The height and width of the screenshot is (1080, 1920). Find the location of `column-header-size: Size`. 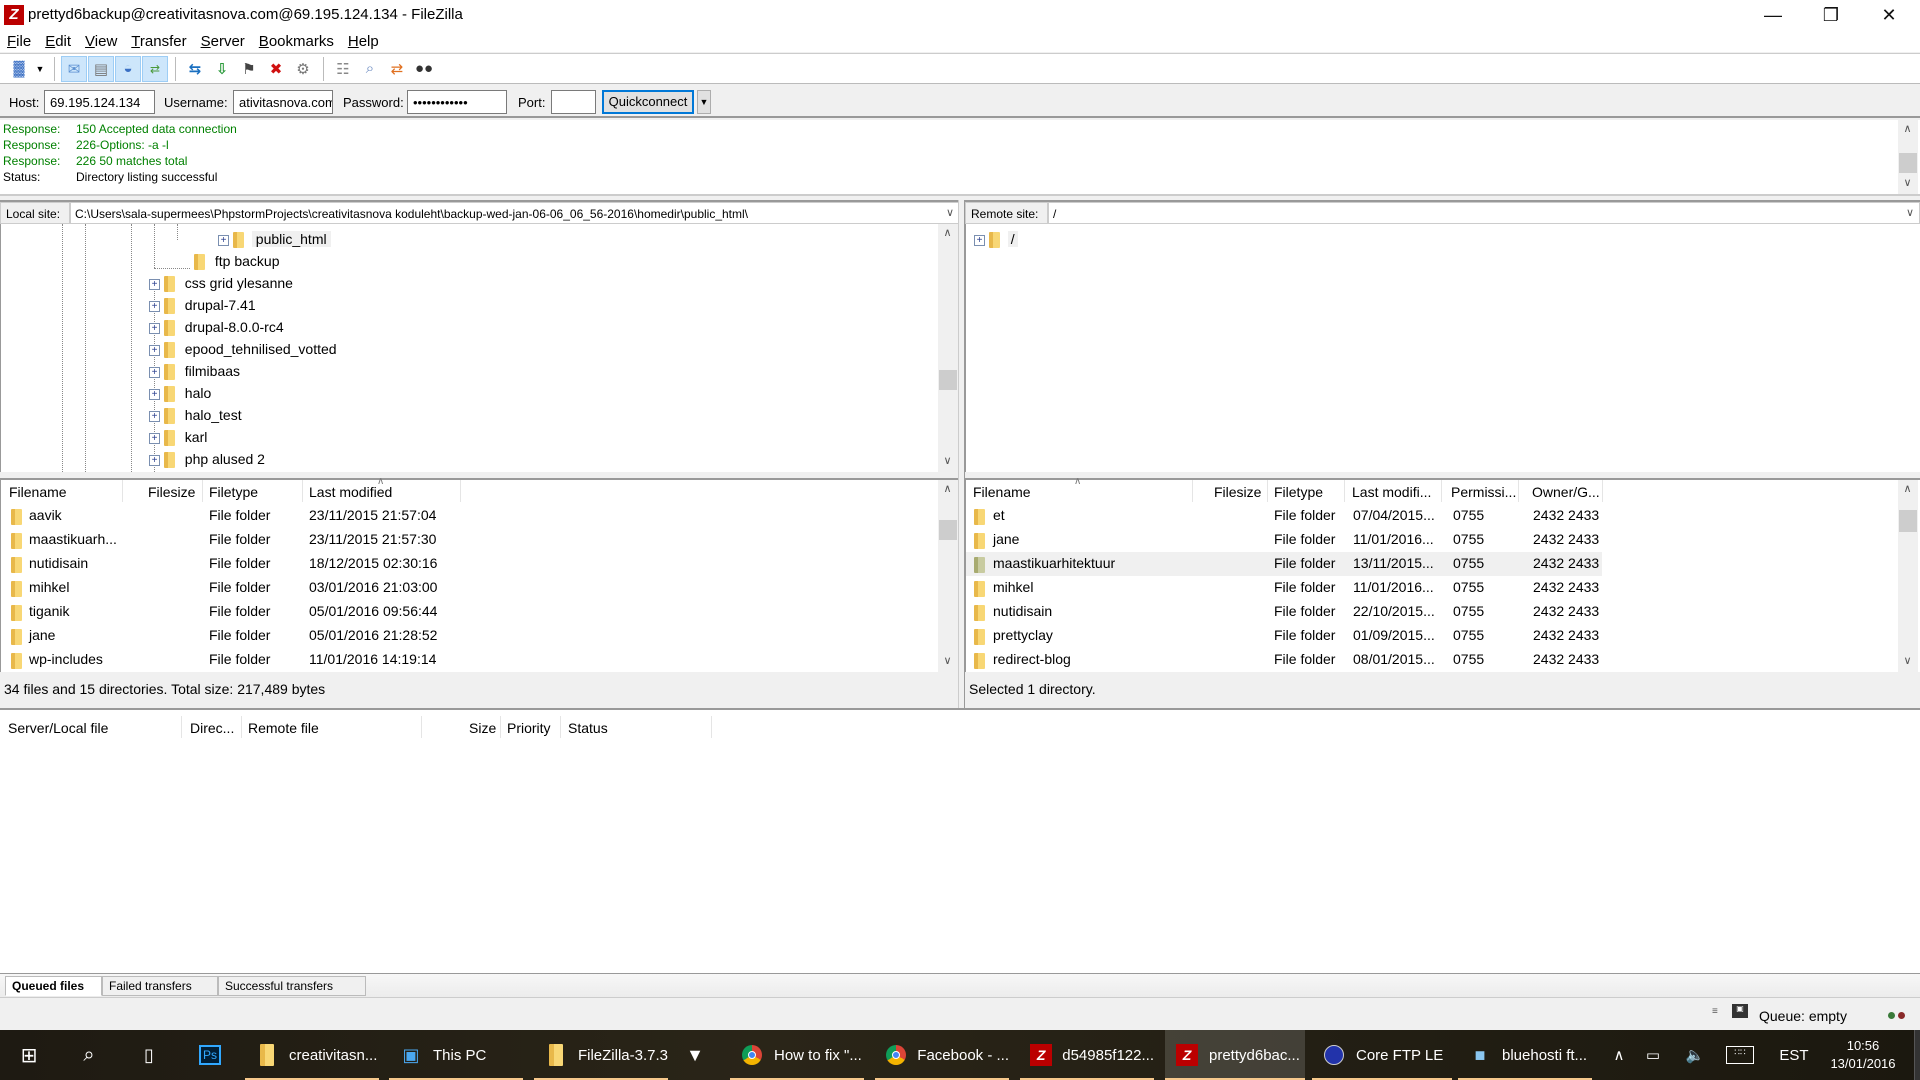

column-header-size: Size is located at coordinates (482, 728).